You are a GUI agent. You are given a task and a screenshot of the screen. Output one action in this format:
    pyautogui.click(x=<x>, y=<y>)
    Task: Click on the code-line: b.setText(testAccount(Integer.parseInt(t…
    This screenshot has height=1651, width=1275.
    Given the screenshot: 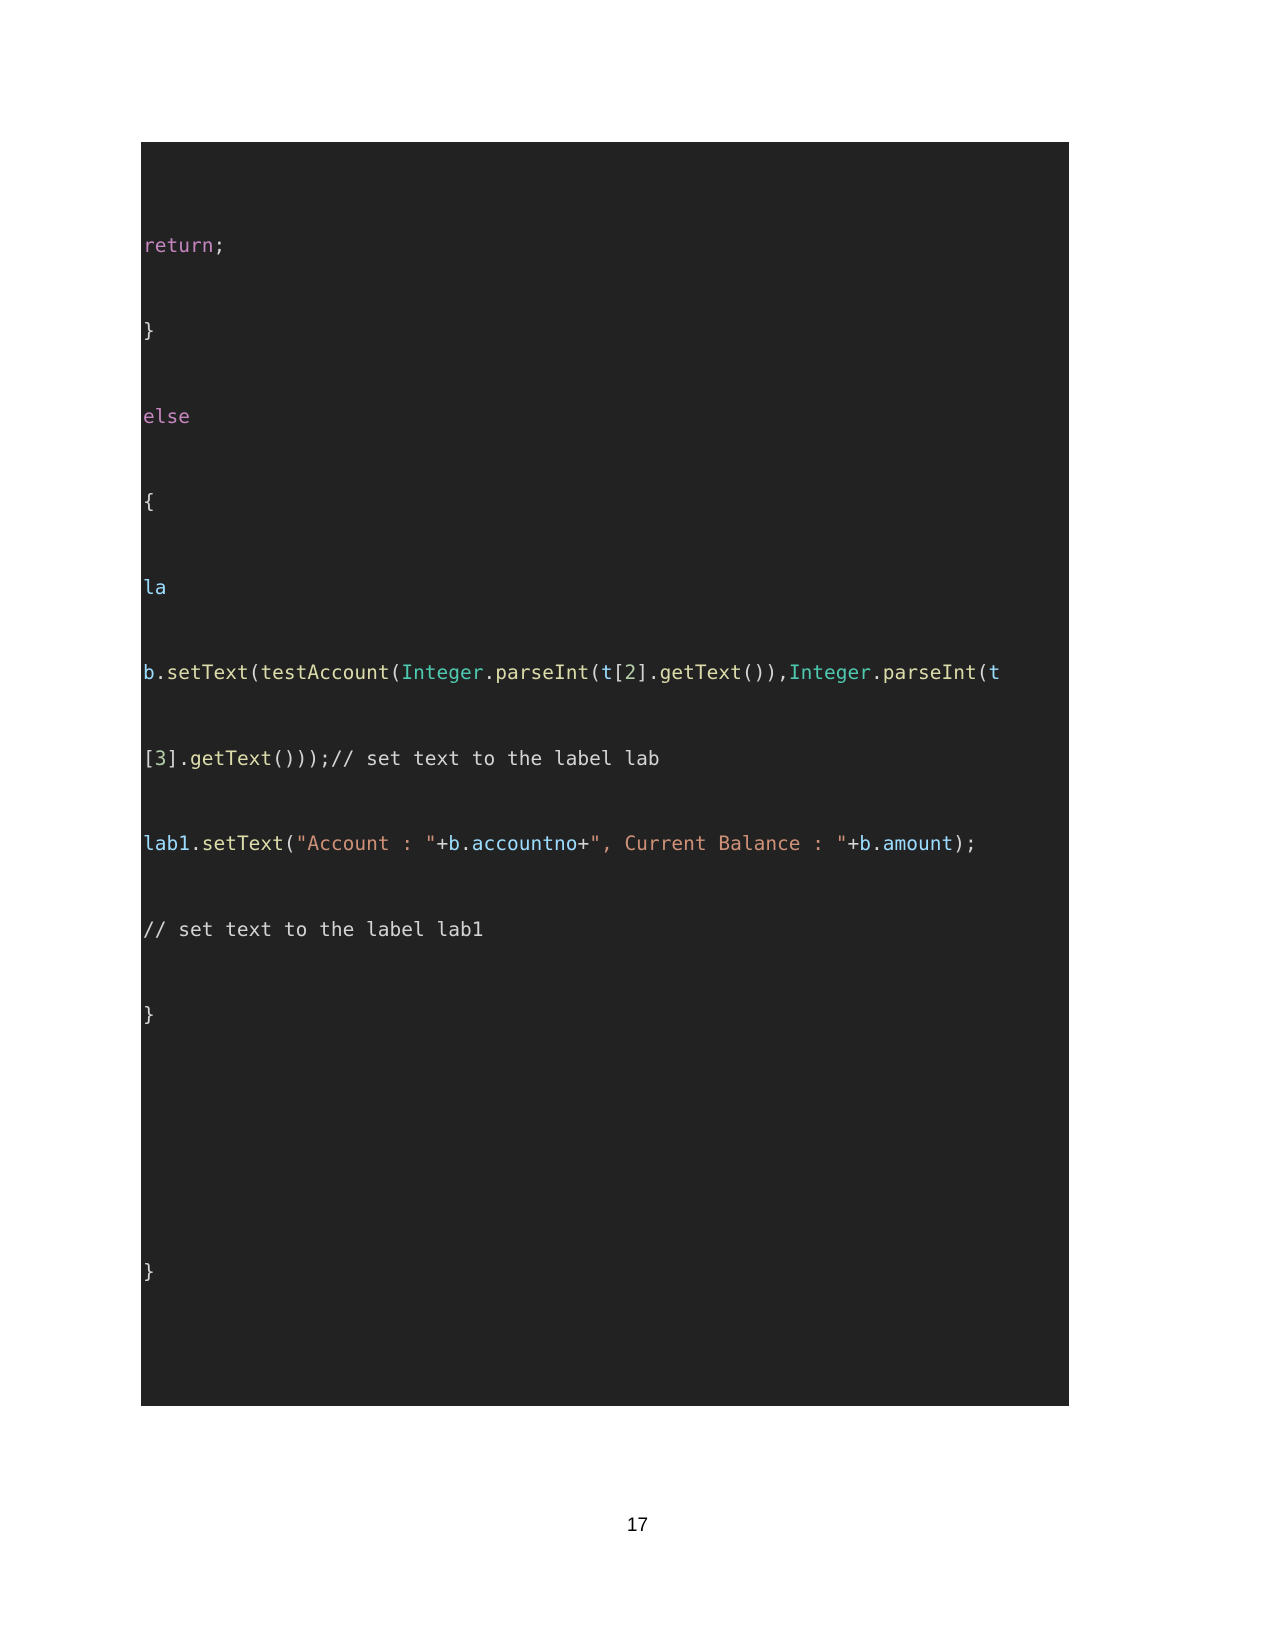 What is the action you would take?
    pyautogui.click(x=572, y=672)
    